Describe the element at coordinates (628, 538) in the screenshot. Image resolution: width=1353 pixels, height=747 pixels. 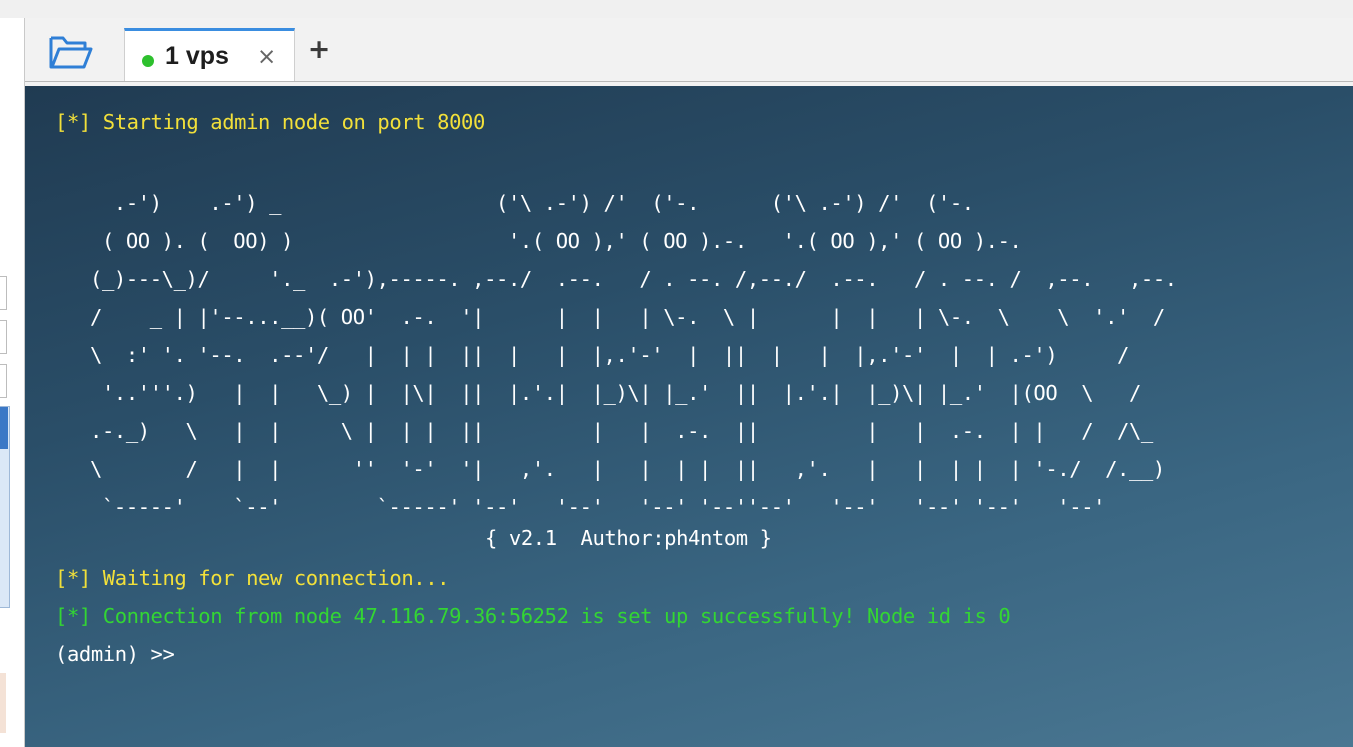
I see `version-author-line: { v2.1 Author:ph4ntom }` at that location.